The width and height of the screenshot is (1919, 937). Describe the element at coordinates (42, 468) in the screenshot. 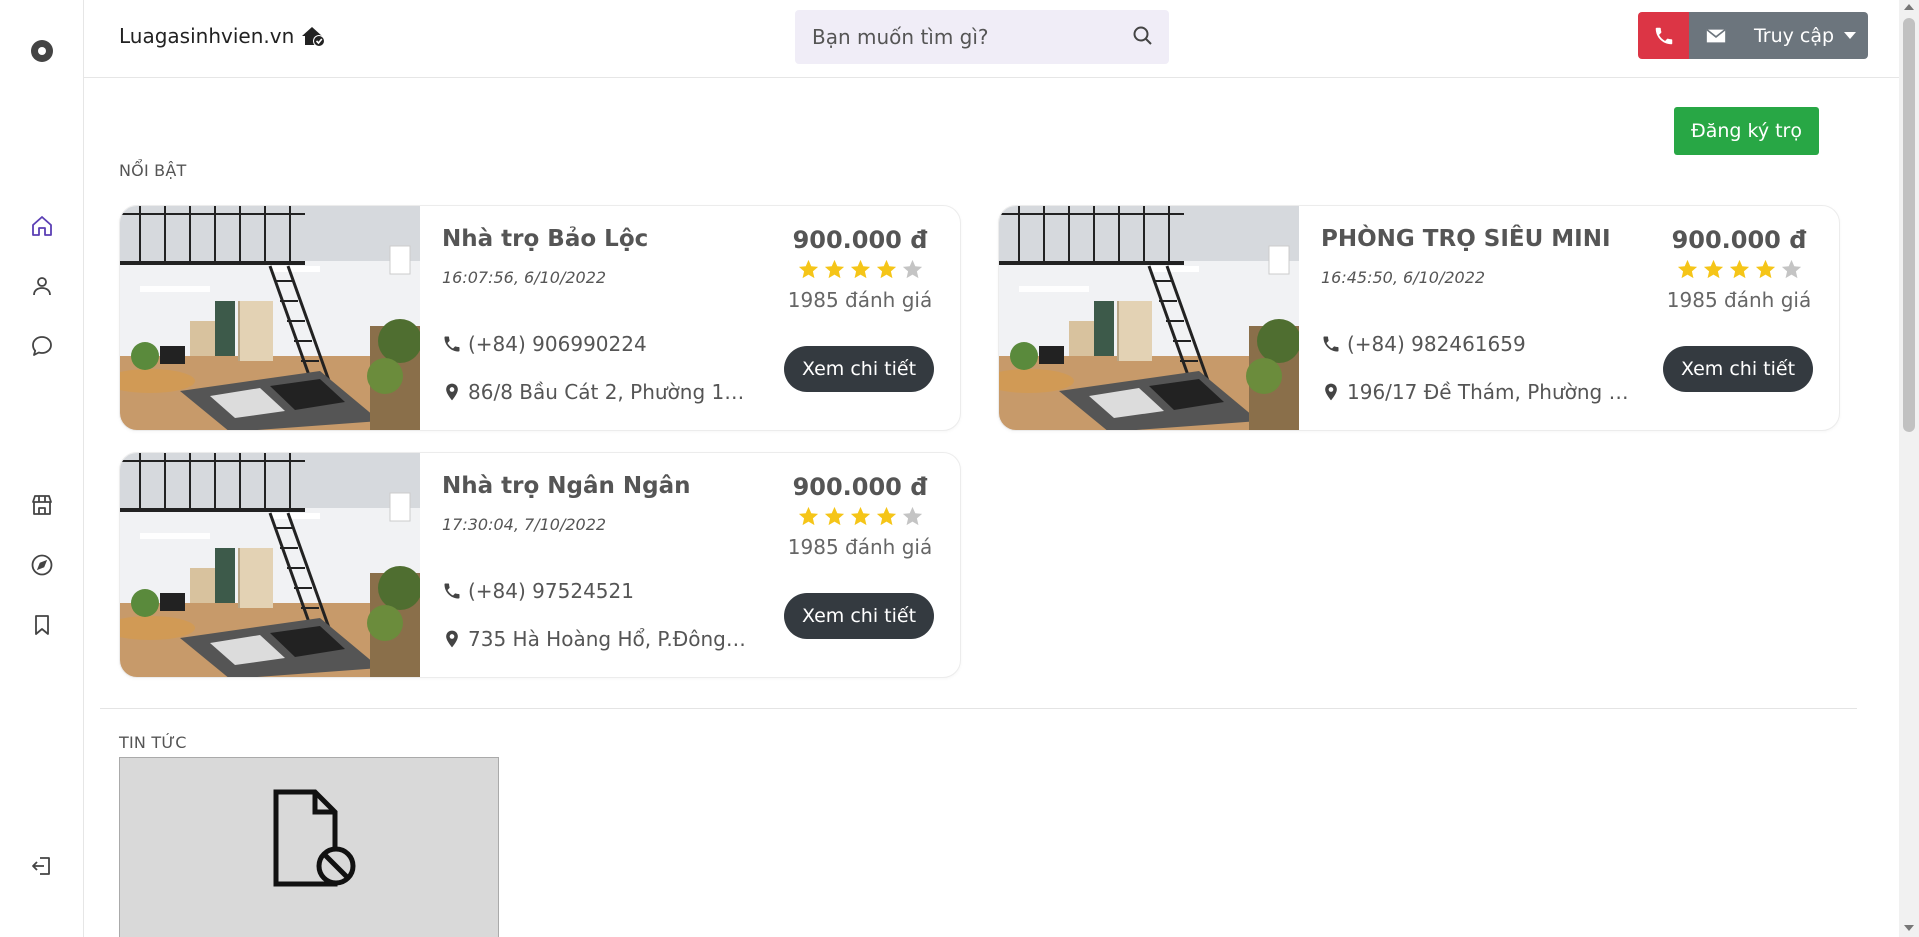

I see `sidebar` at that location.